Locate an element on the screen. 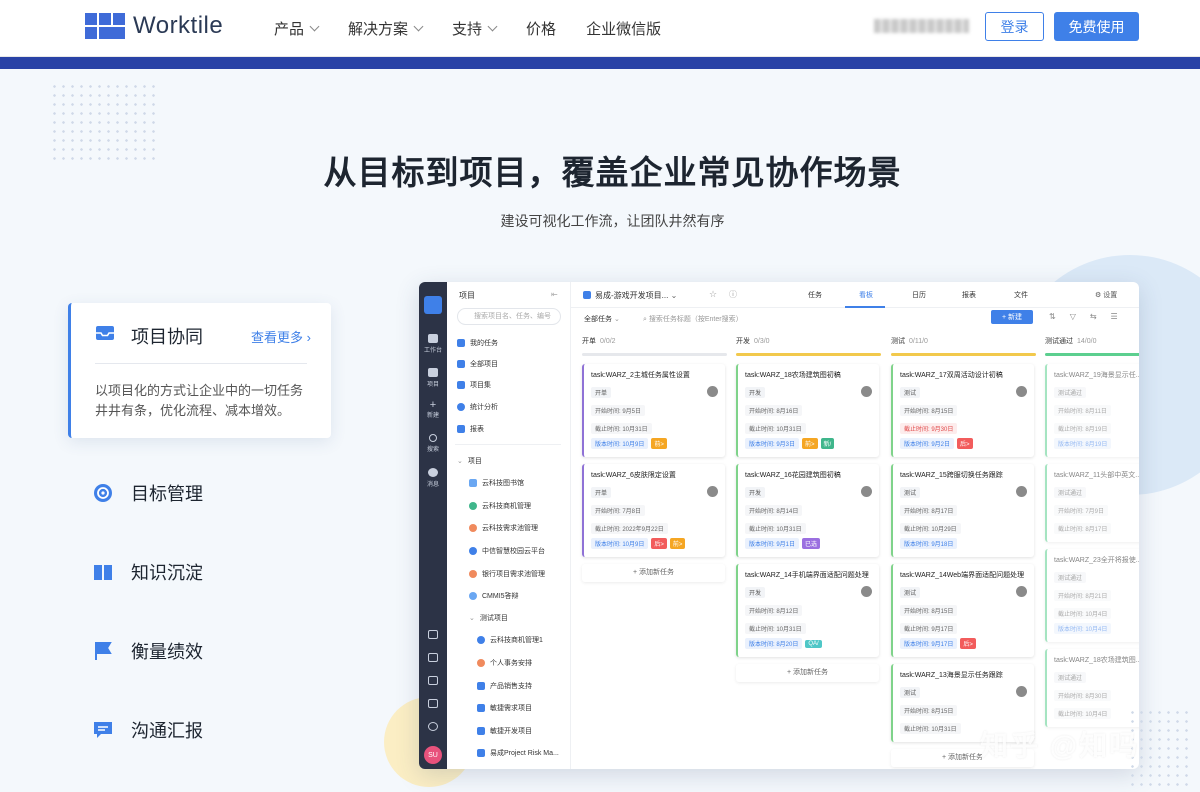  feature-performance: 衡量绩效 is located at coordinates (147, 651).